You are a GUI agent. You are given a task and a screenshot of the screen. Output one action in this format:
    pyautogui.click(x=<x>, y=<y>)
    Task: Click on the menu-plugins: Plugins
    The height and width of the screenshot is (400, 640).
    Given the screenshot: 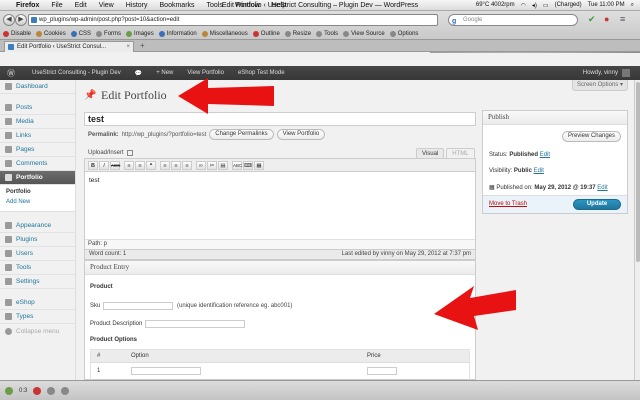 What is the action you would take?
    pyautogui.click(x=37, y=240)
    